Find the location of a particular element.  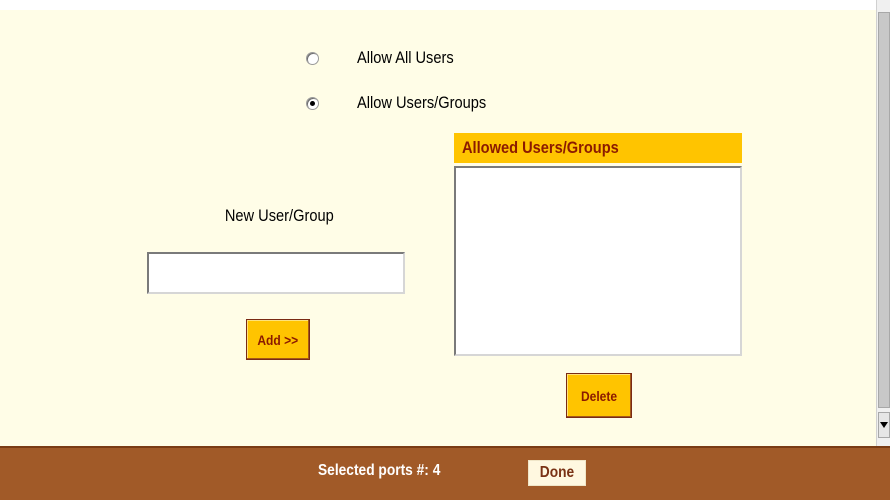

new-user-group-label-text: New User/Group is located at coordinates (279, 215).